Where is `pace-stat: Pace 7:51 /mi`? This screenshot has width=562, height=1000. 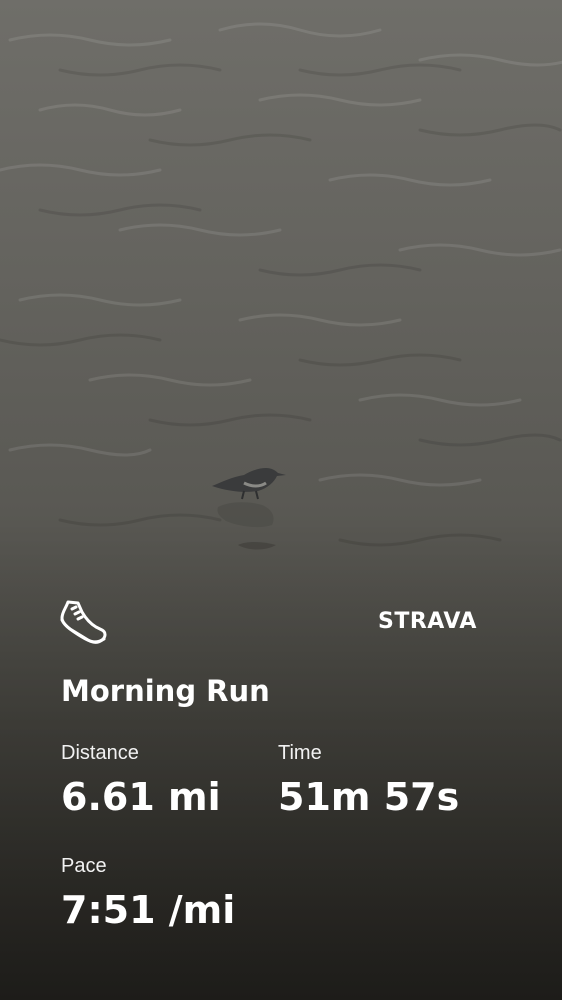 pace-stat: Pace 7:51 /mi is located at coordinates (148, 893).